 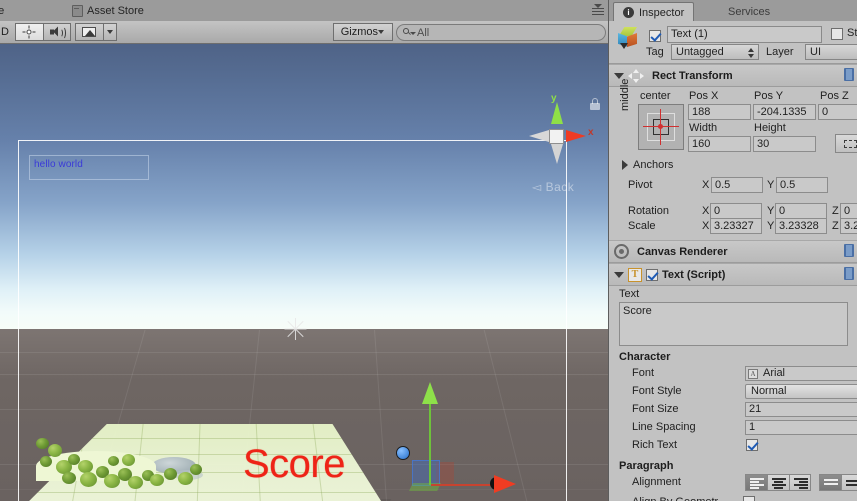 What do you see at coordinates (621, 251) in the screenshot?
I see `canvas-renderer-icon` at bounding box center [621, 251].